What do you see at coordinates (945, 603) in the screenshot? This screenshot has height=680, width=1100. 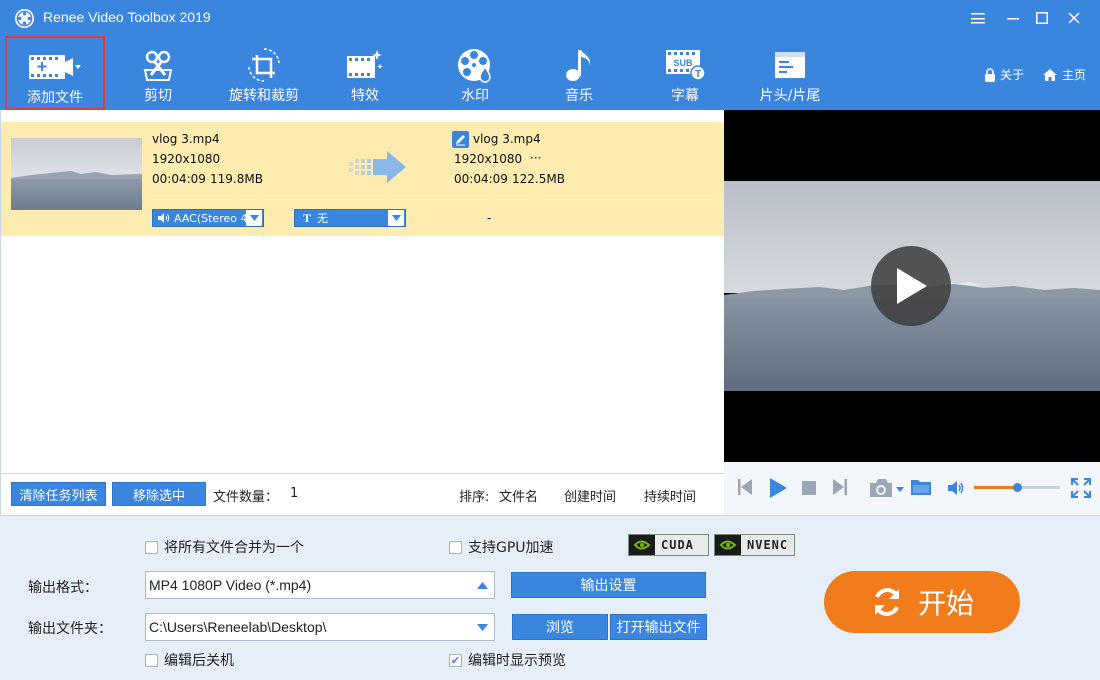 I see `start-label: 开始` at bounding box center [945, 603].